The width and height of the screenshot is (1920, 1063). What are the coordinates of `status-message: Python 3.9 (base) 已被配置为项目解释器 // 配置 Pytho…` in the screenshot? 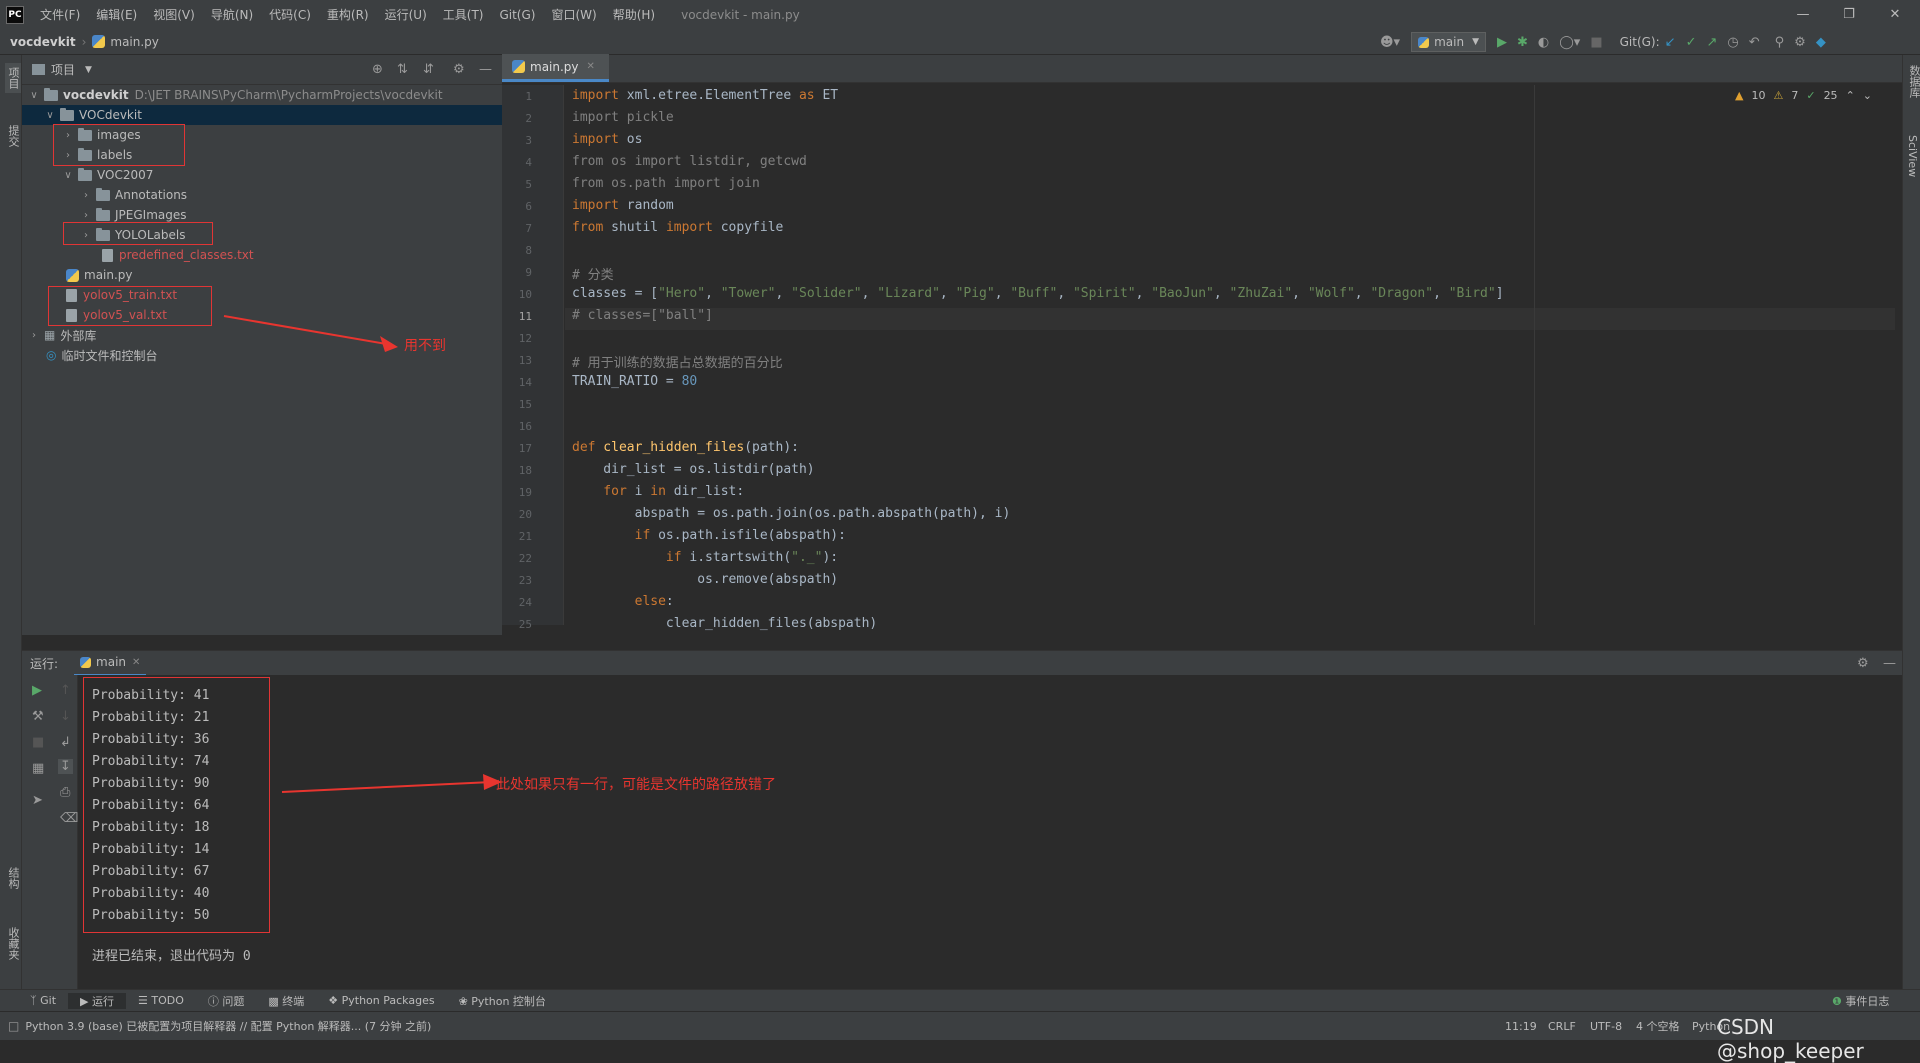 It's located at (228, 1026).